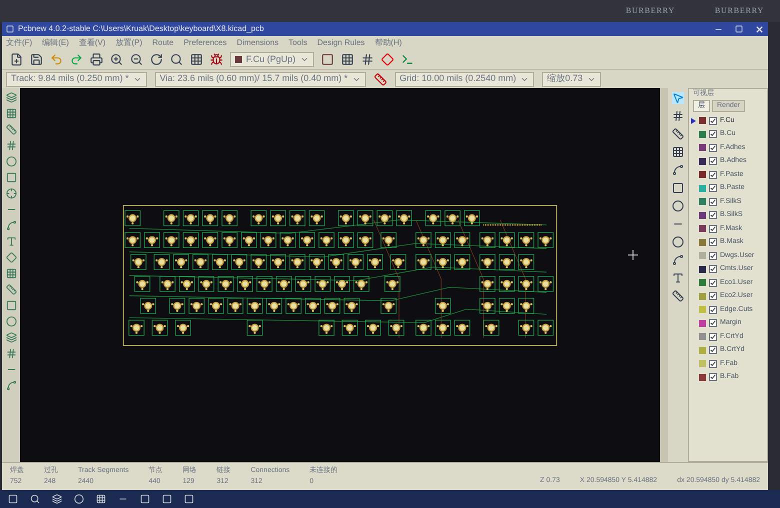 The height and width of the screenshot is (508, 780). What do you see at coordinates (571, 79) in the screenshot?
I see `dropdown: 缩放0.73` at bounding box center [571, 79].